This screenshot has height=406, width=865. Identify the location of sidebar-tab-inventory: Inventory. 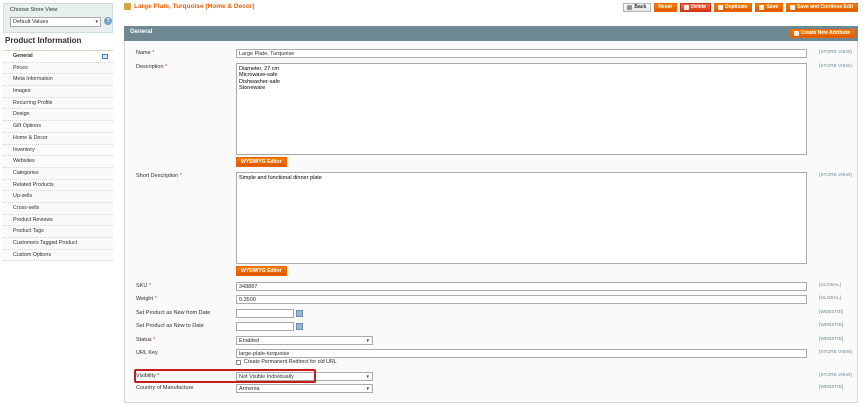
(58, 150).